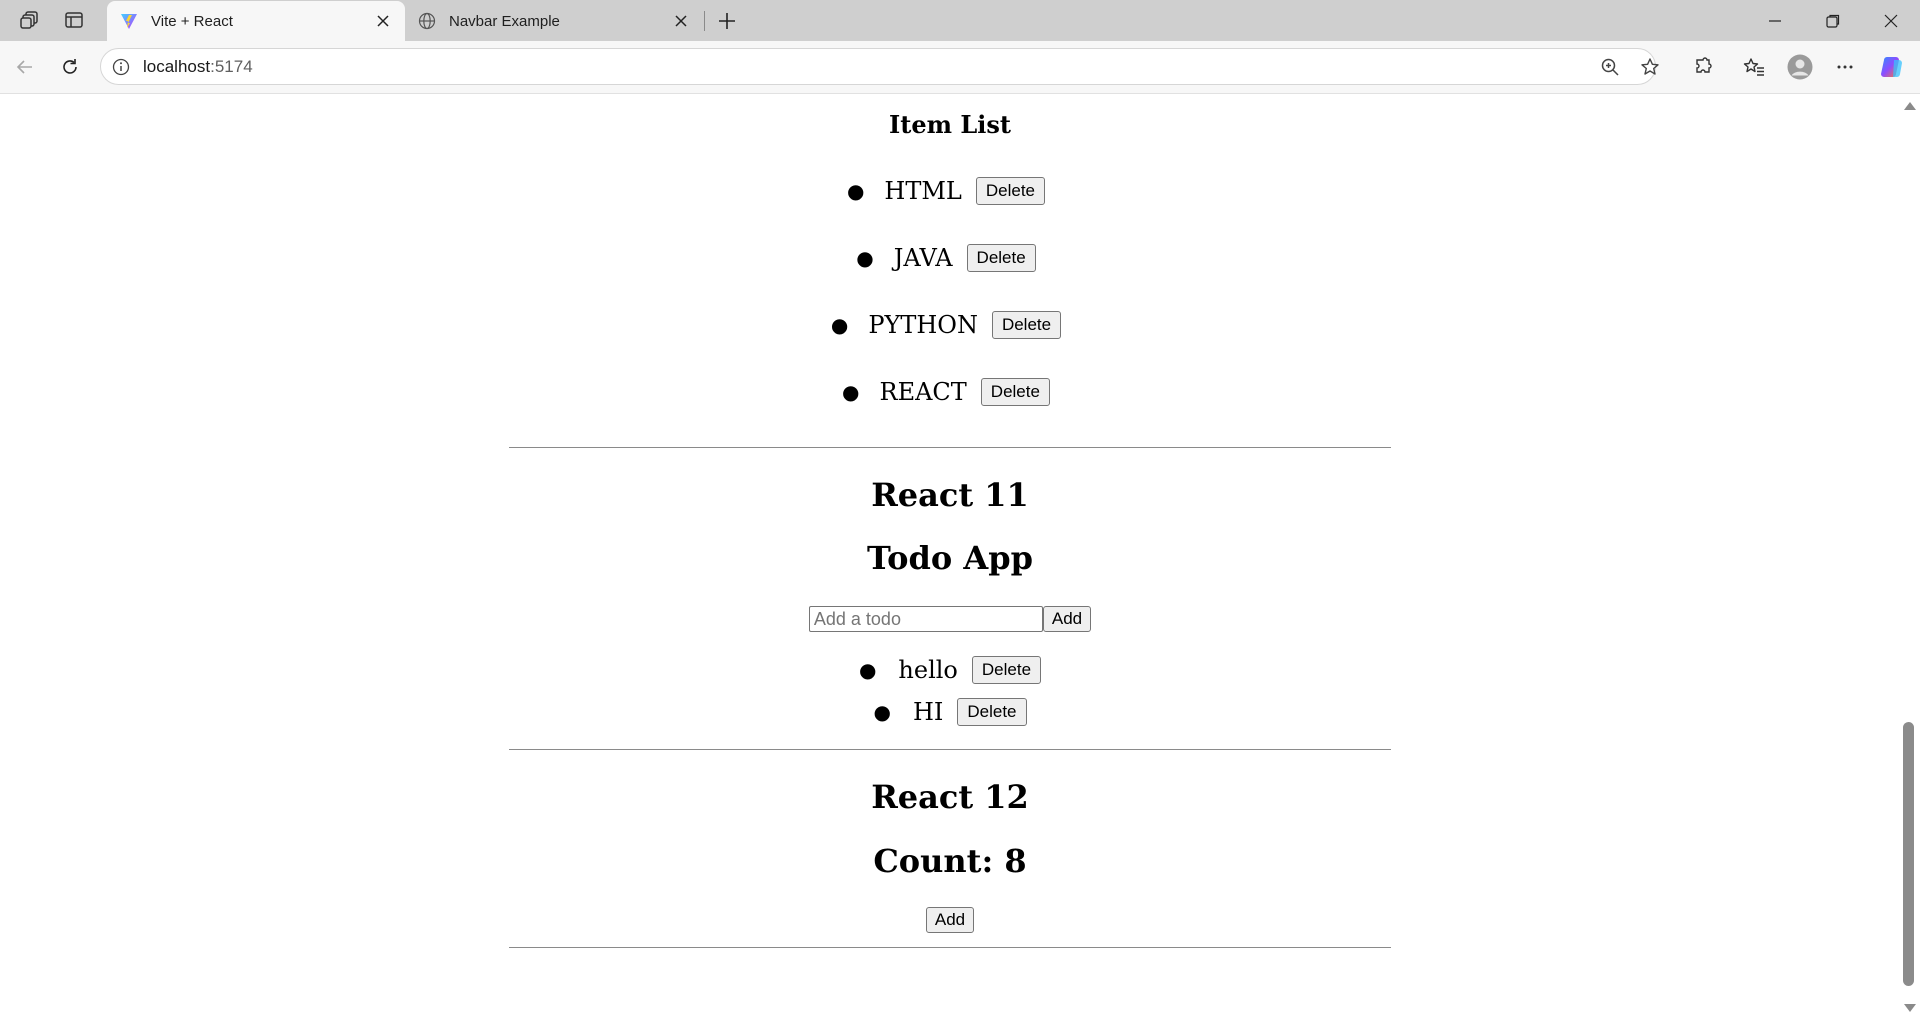  I want to click on refresh-icon, so click(70, 67).